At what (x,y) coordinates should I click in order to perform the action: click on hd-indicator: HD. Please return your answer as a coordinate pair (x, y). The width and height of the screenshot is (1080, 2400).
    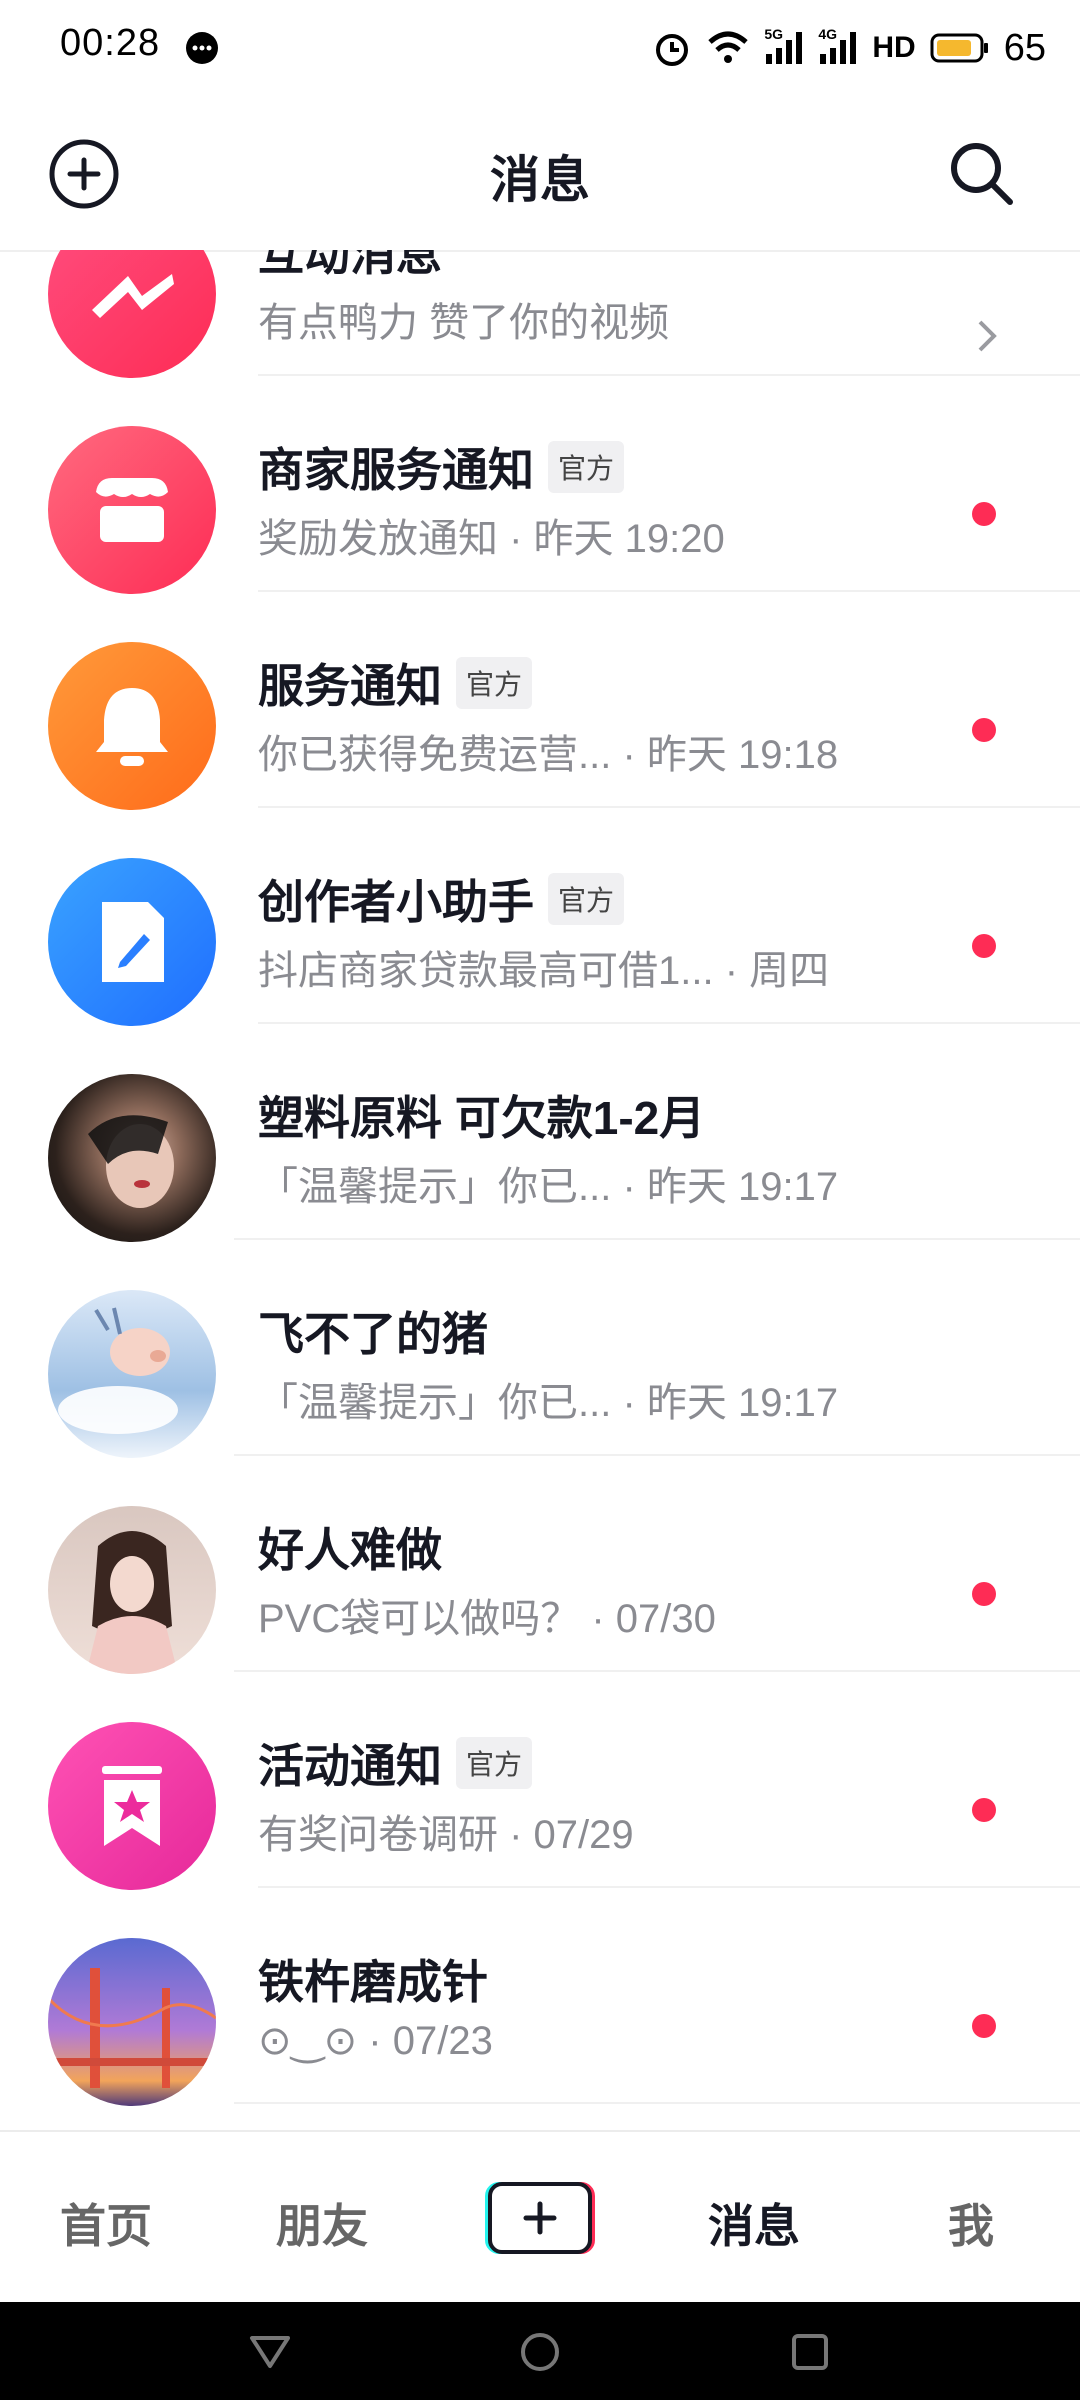
    Looking at the image, I should click on (894, 47).